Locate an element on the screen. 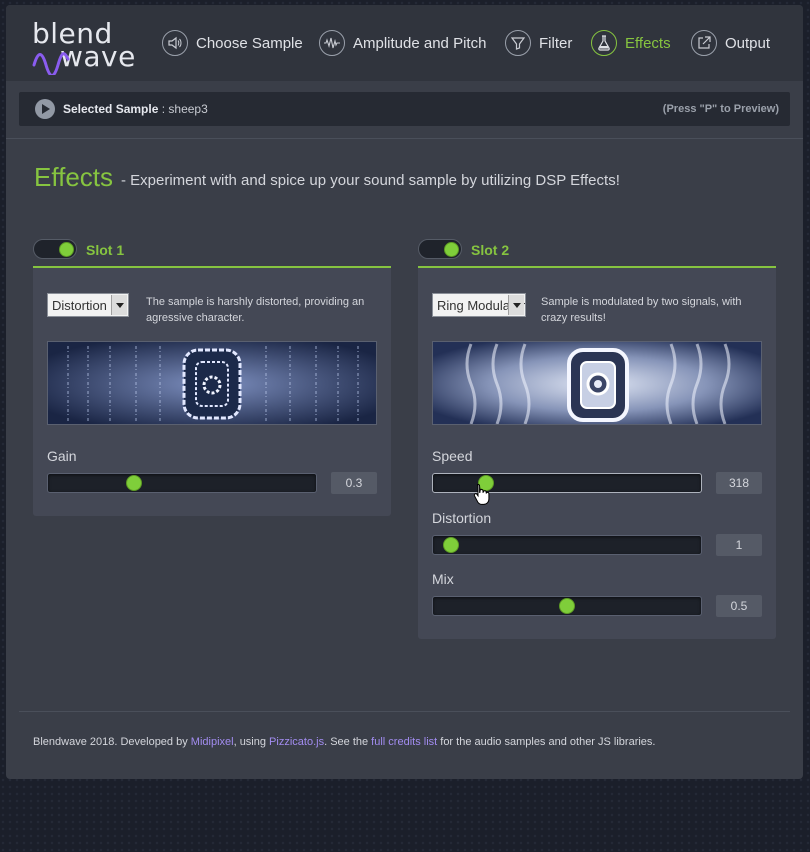 This screenshot has height=852, width=810. footer-text: . See the is located at coordinates (348, 742).